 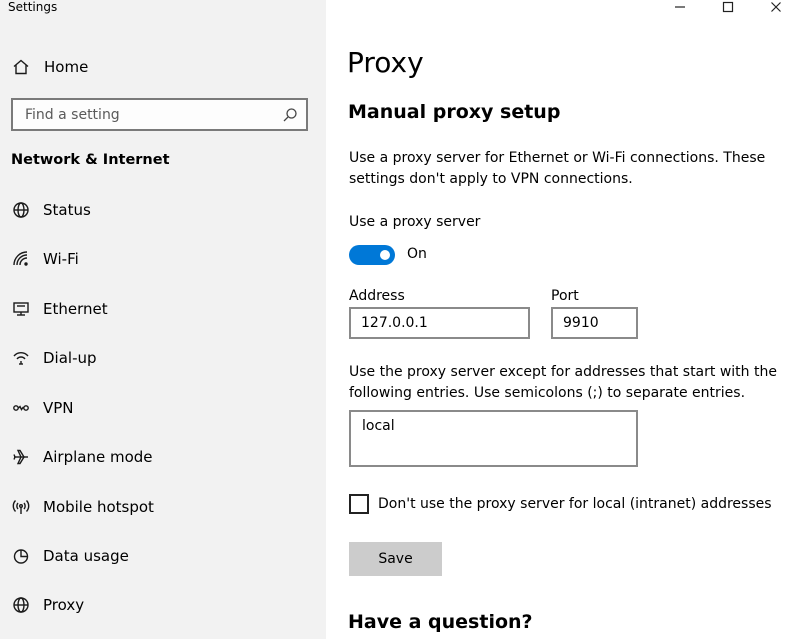 I want to click on address-label: Address, so click(x=377, y=296).